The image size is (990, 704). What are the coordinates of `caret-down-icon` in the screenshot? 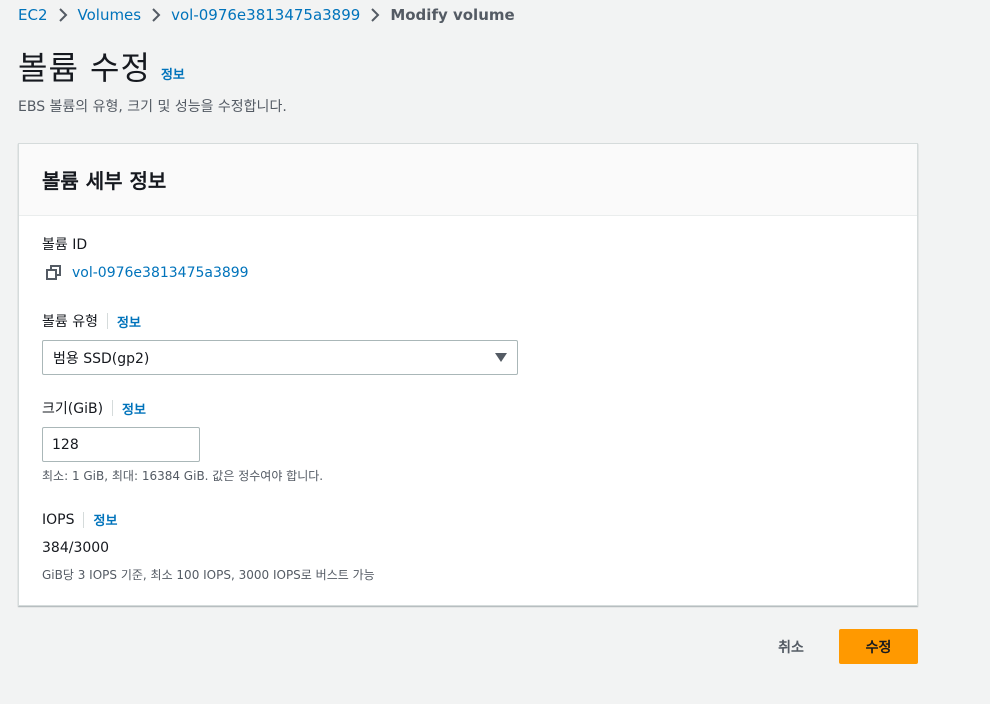 It's located at (501, 357).